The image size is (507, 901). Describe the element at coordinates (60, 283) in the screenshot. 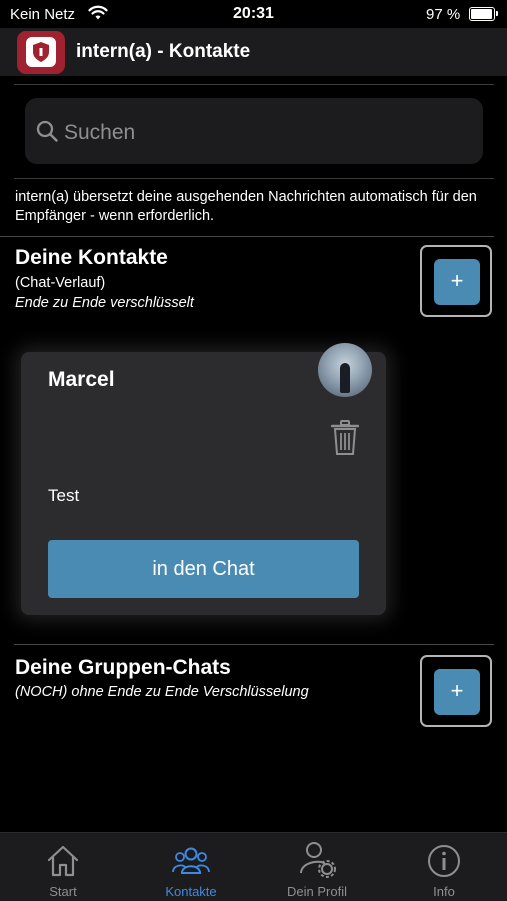

I see `contacts-section-subtitle: (Chat-Verlauf)` at that location.